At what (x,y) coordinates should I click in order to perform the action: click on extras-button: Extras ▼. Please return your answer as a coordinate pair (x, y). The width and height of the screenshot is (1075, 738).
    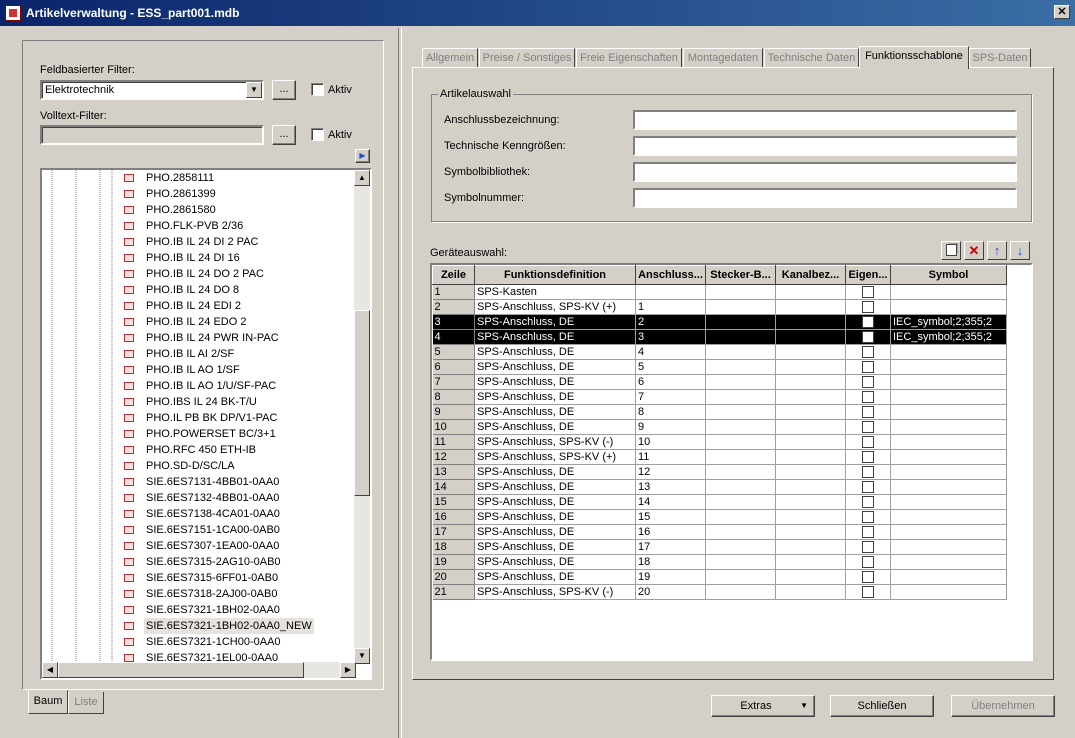
    Looking at the image, I should click on (763, 706).